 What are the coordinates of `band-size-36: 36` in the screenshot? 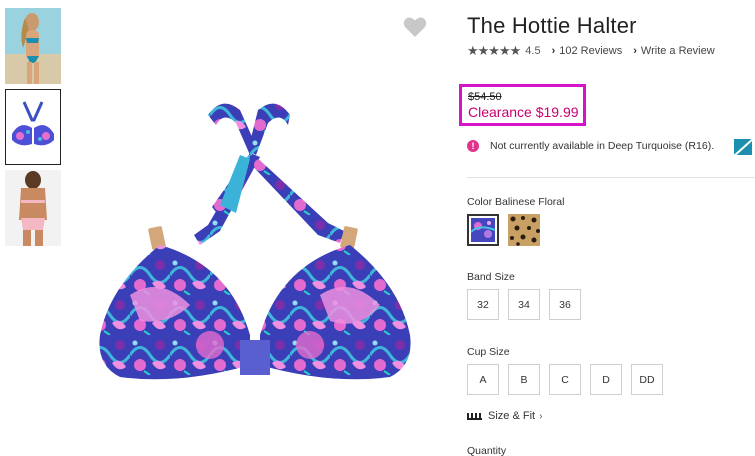 It's located at (565, 304).